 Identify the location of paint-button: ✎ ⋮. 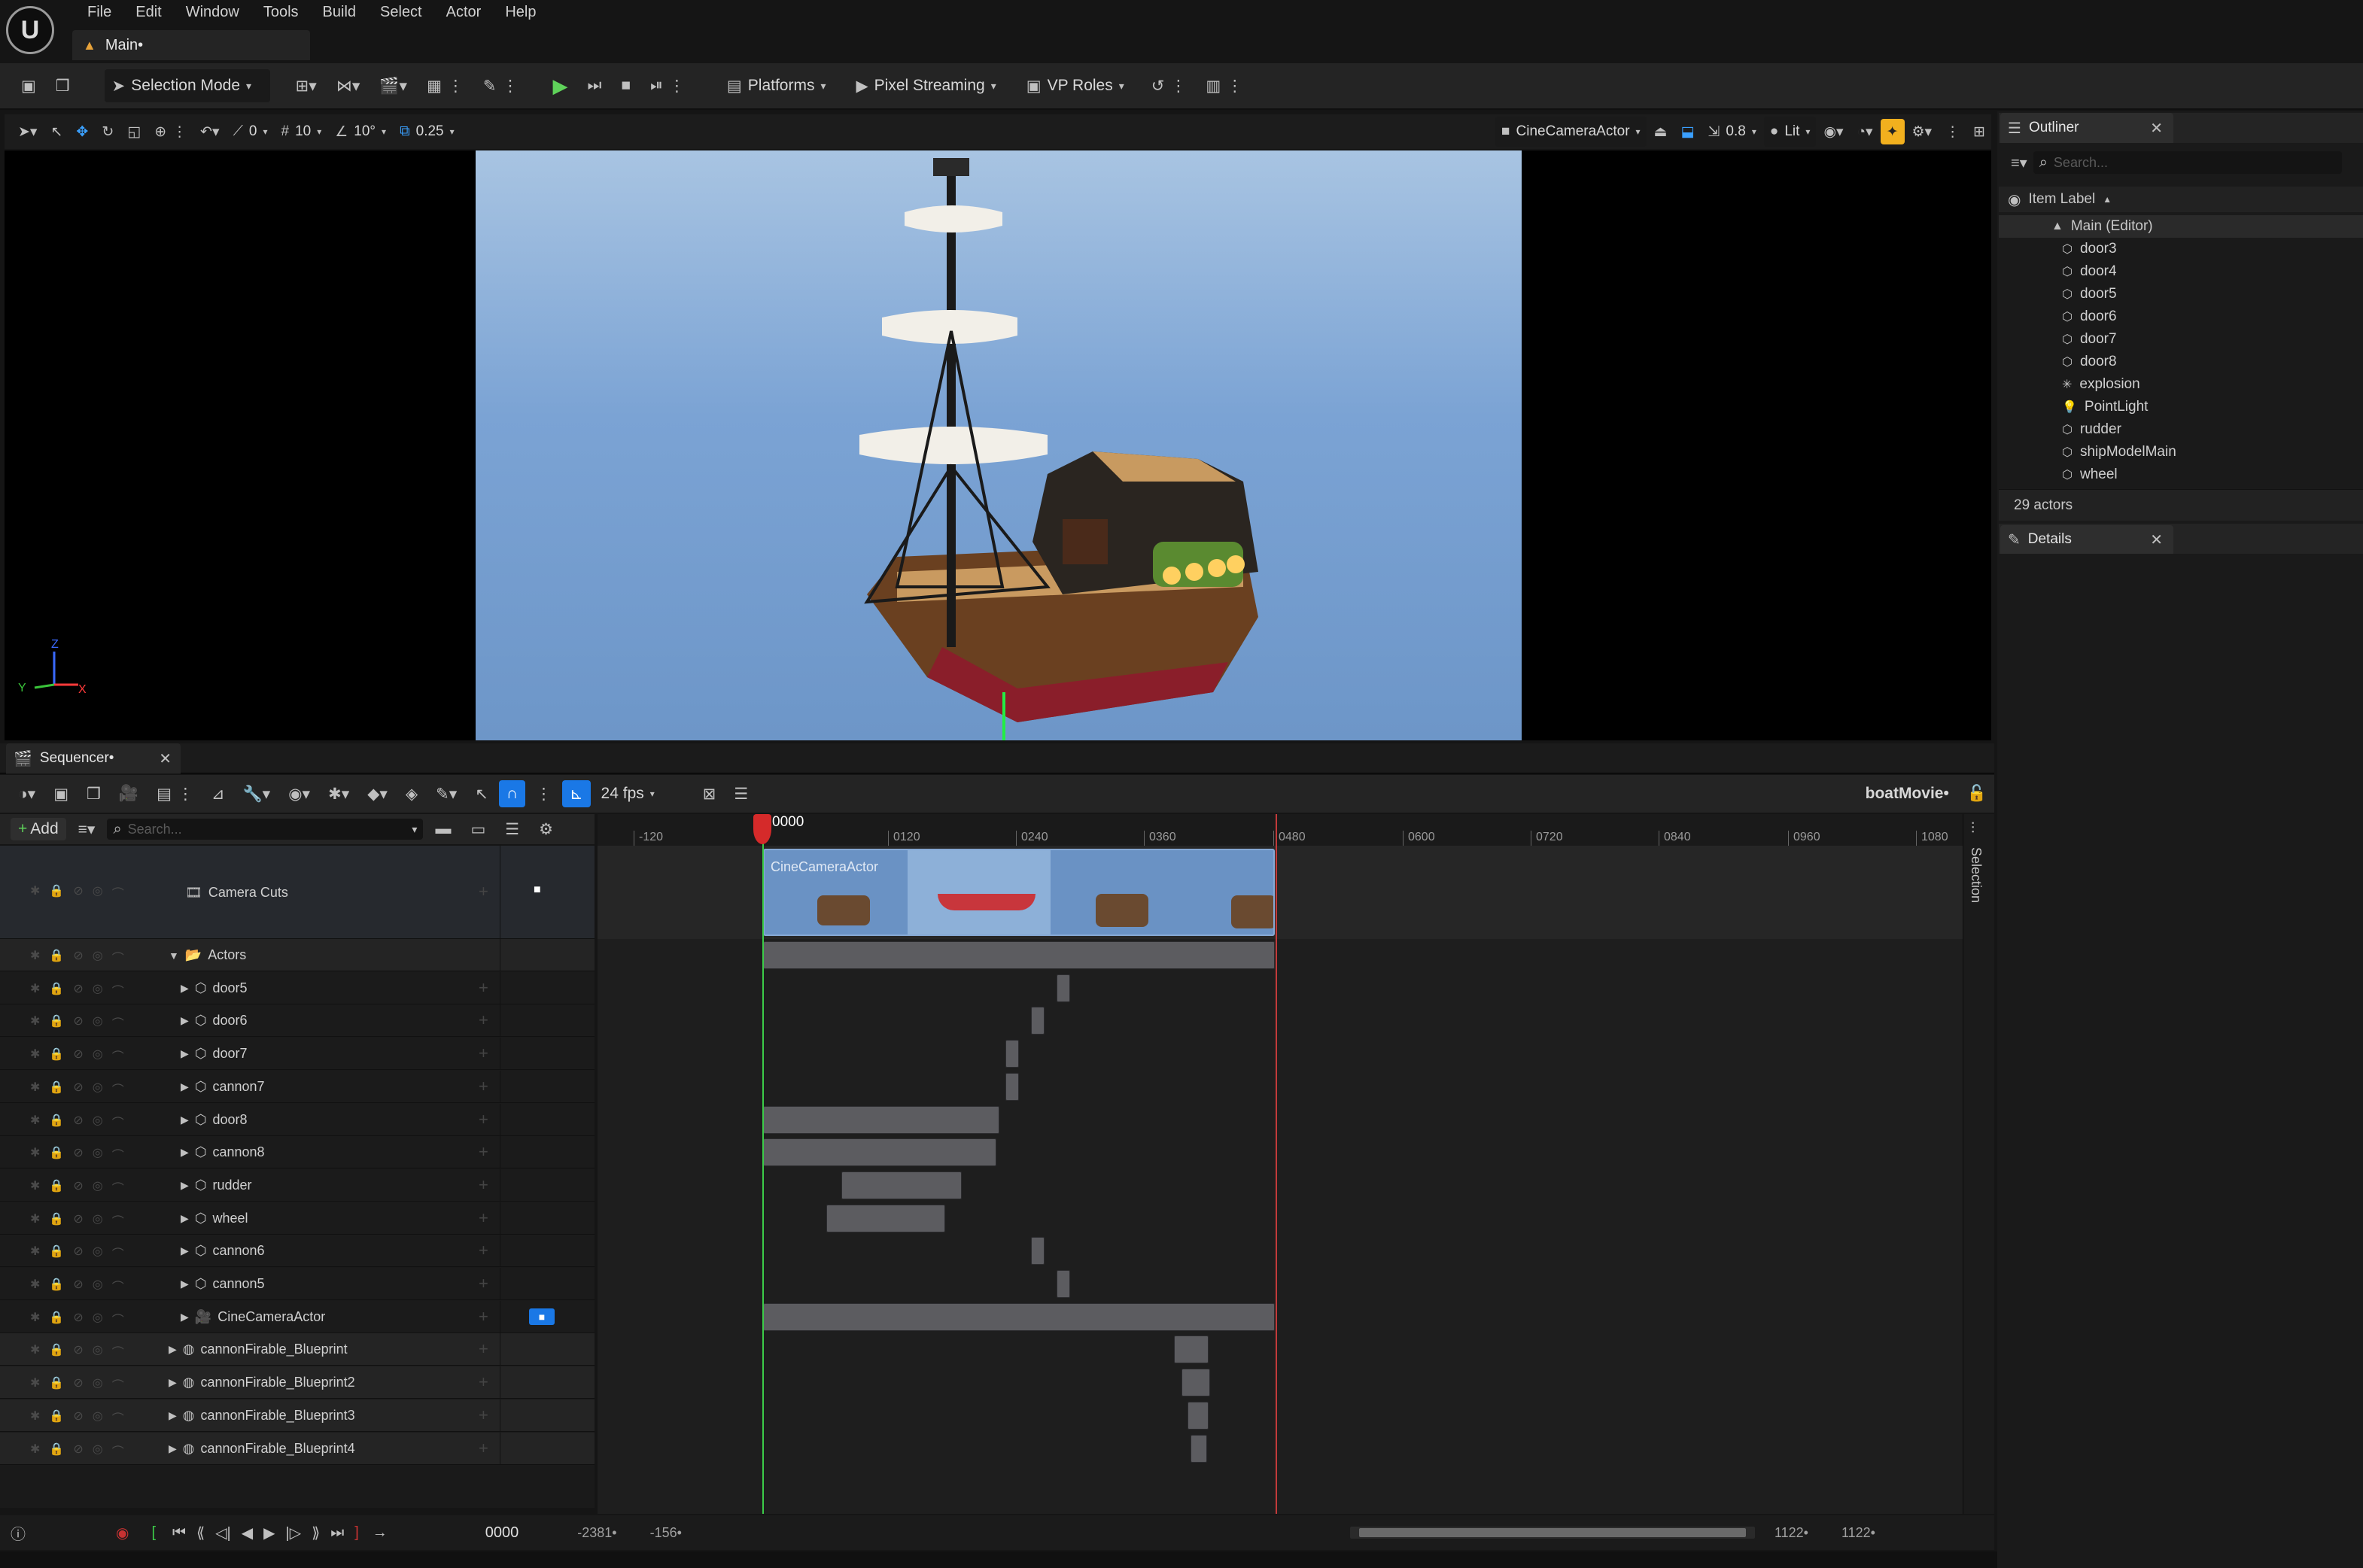
(501, 85).